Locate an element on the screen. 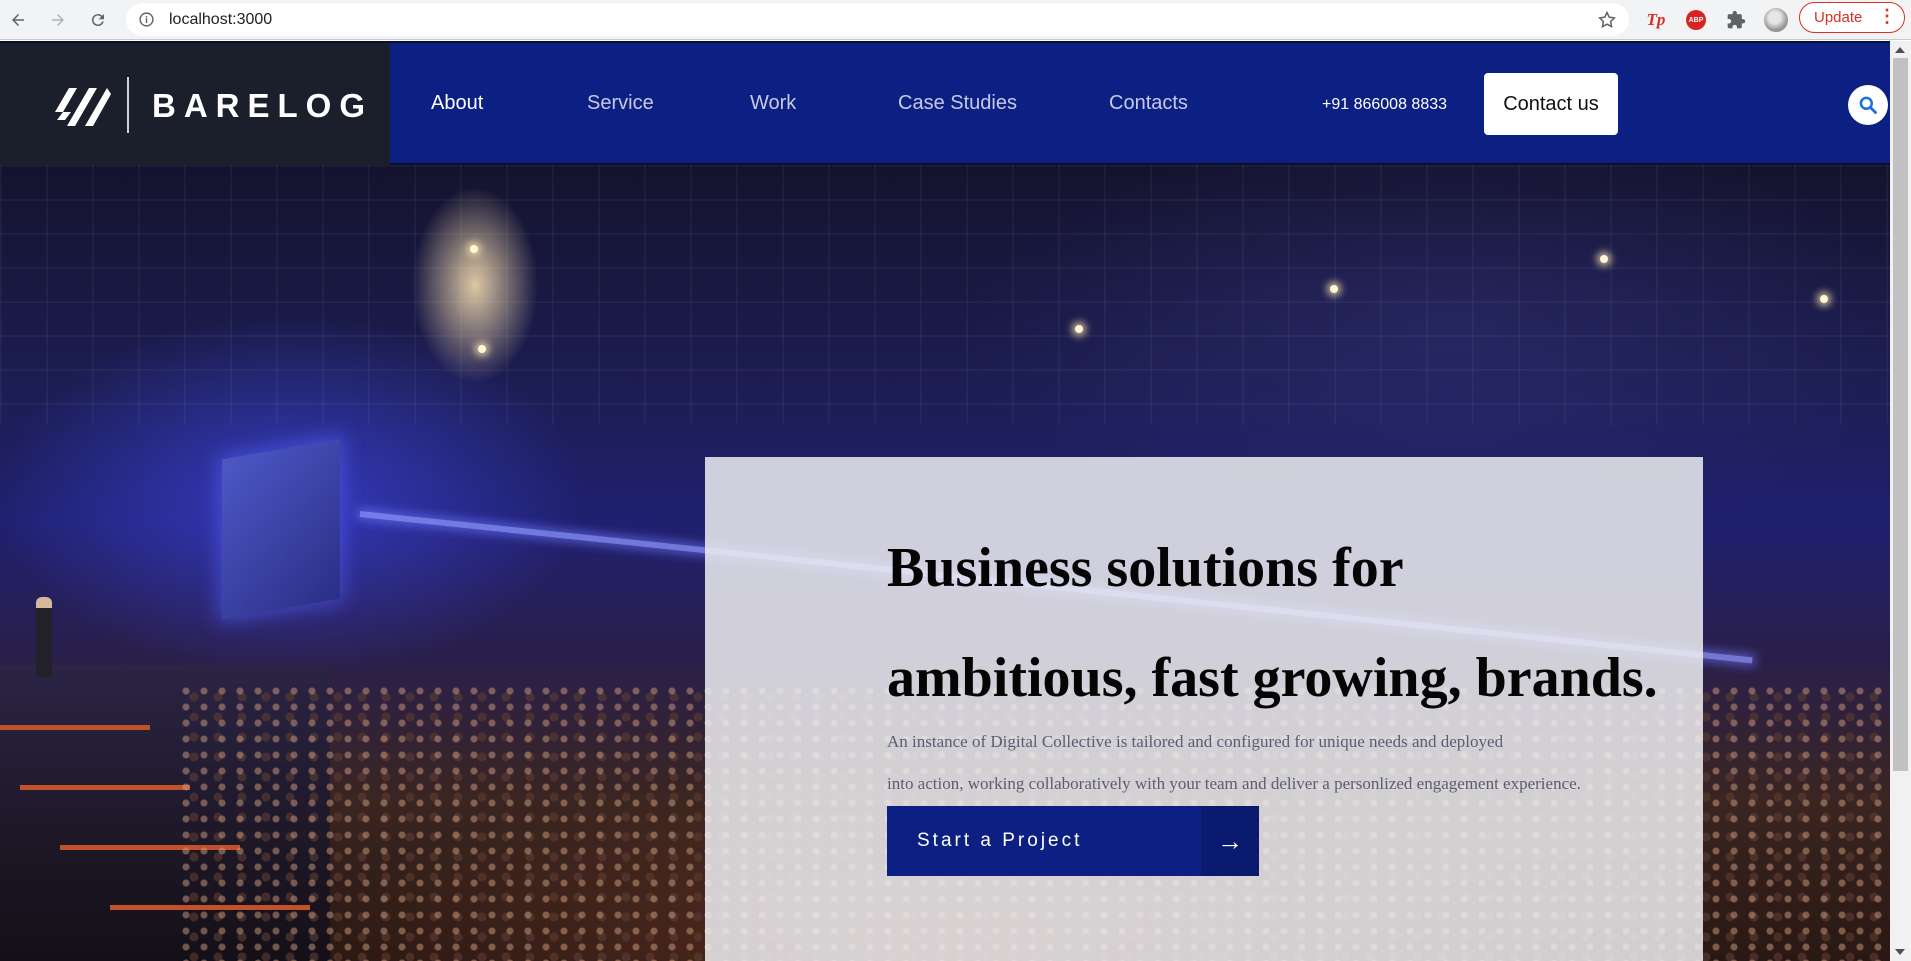 This screenshot has width=1911, height=961. presenter-figure is located at coordinates (44, 637).